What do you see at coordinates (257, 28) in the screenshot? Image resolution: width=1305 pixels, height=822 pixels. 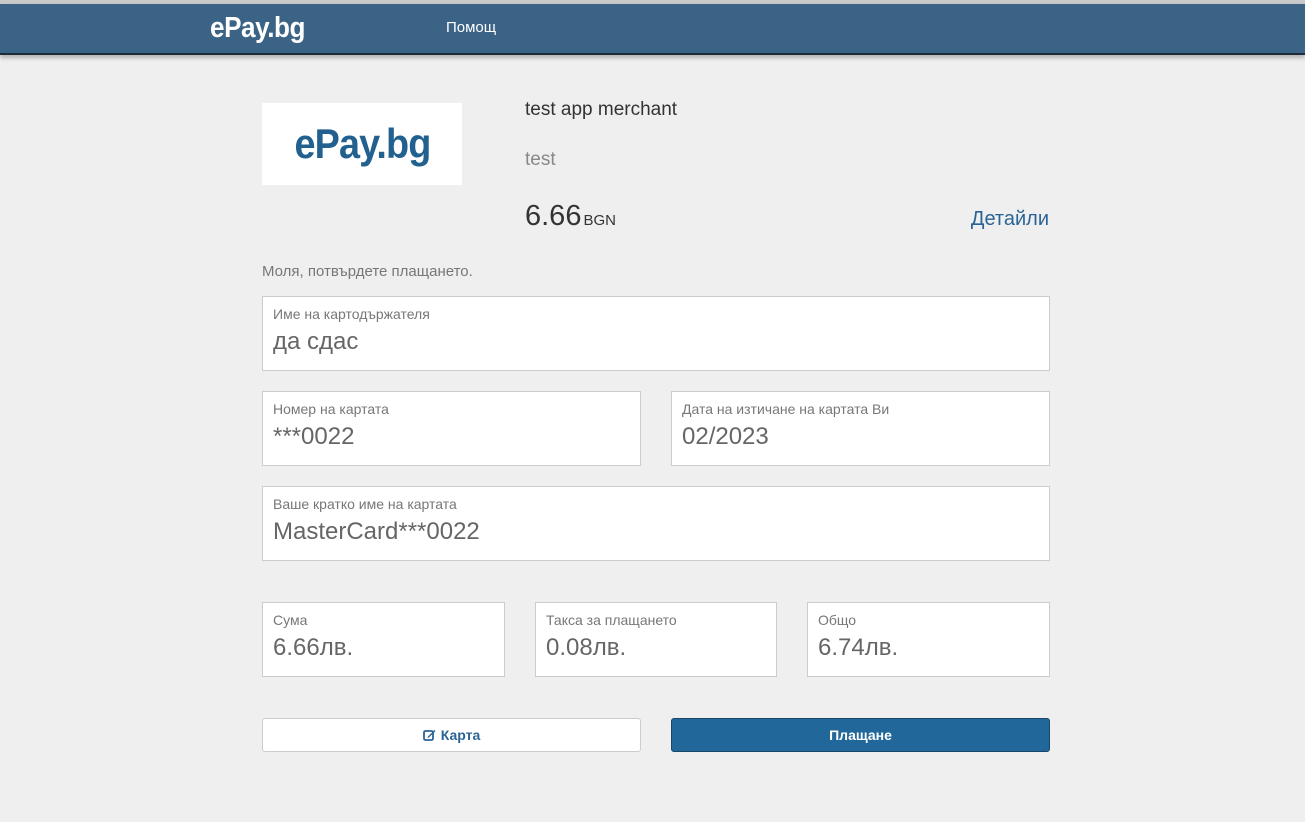 I see `brand-logo: ePay.bg` at bounding box center [257, 28].